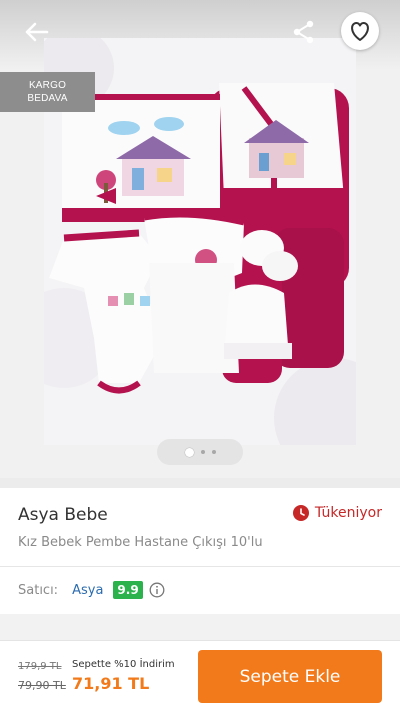 The width and height of the screenshot is (400, 711). Describe the element at coordinates (290, 676) in the screenshot. I see `add-to-cart-button: Sepete Ekle` at that location.